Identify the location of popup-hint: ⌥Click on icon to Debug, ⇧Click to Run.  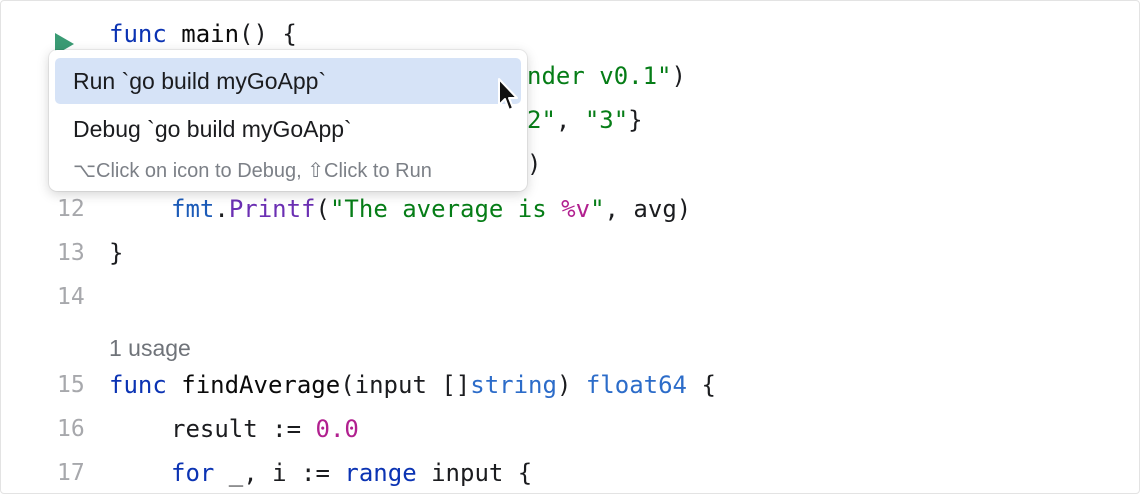
(252, 171).